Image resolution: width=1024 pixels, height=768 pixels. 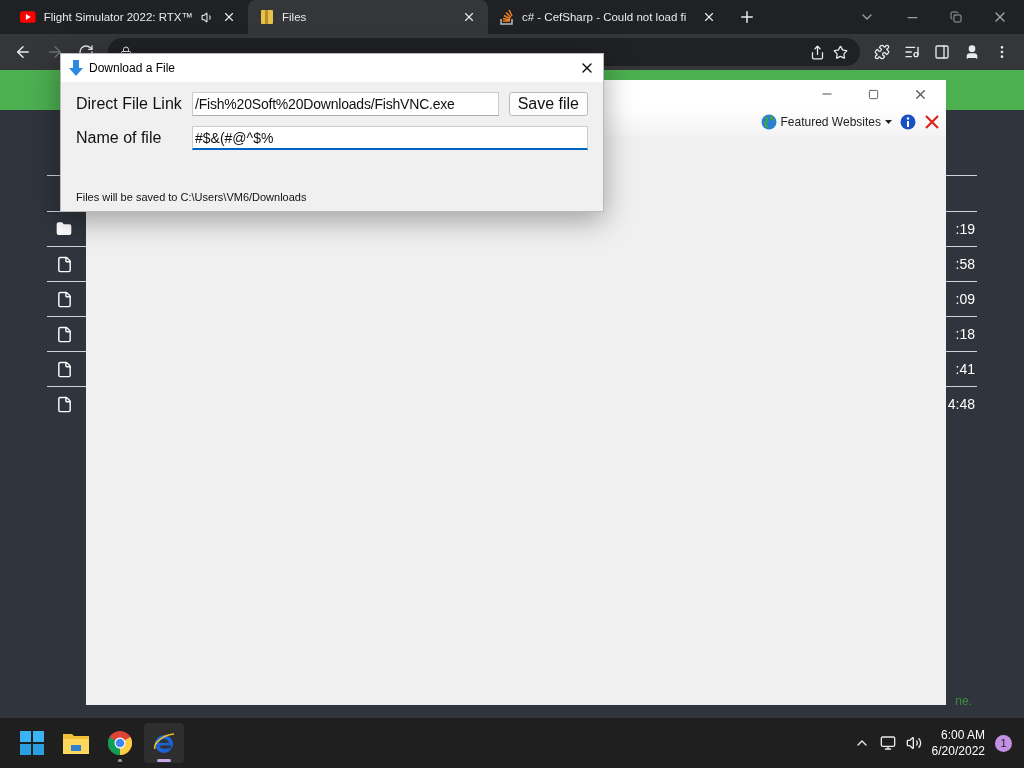 I want to click on notification-badge: 1, so click(x=1003, y=743).